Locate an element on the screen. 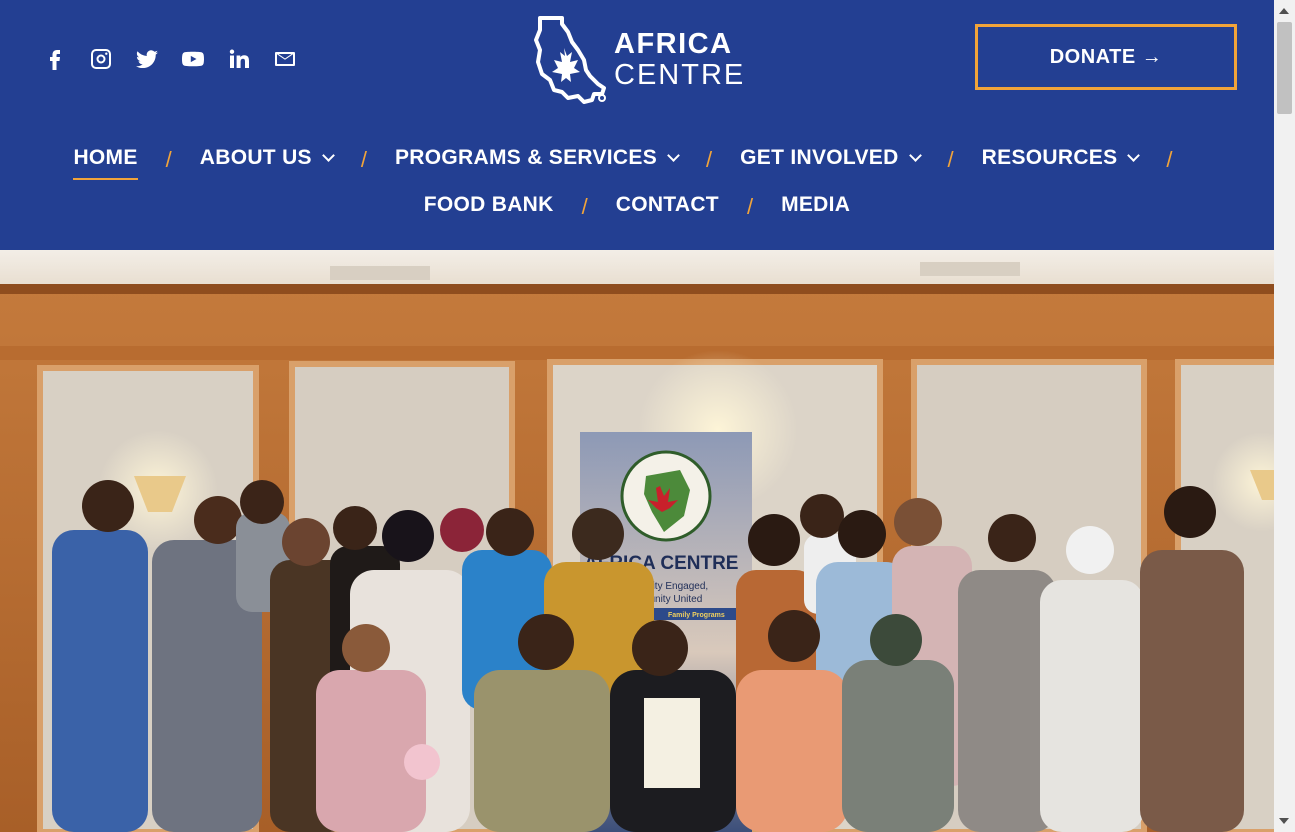  nav-item-programs-services: PROGRAMS & SERVICES is located at coordinates (537, 160).